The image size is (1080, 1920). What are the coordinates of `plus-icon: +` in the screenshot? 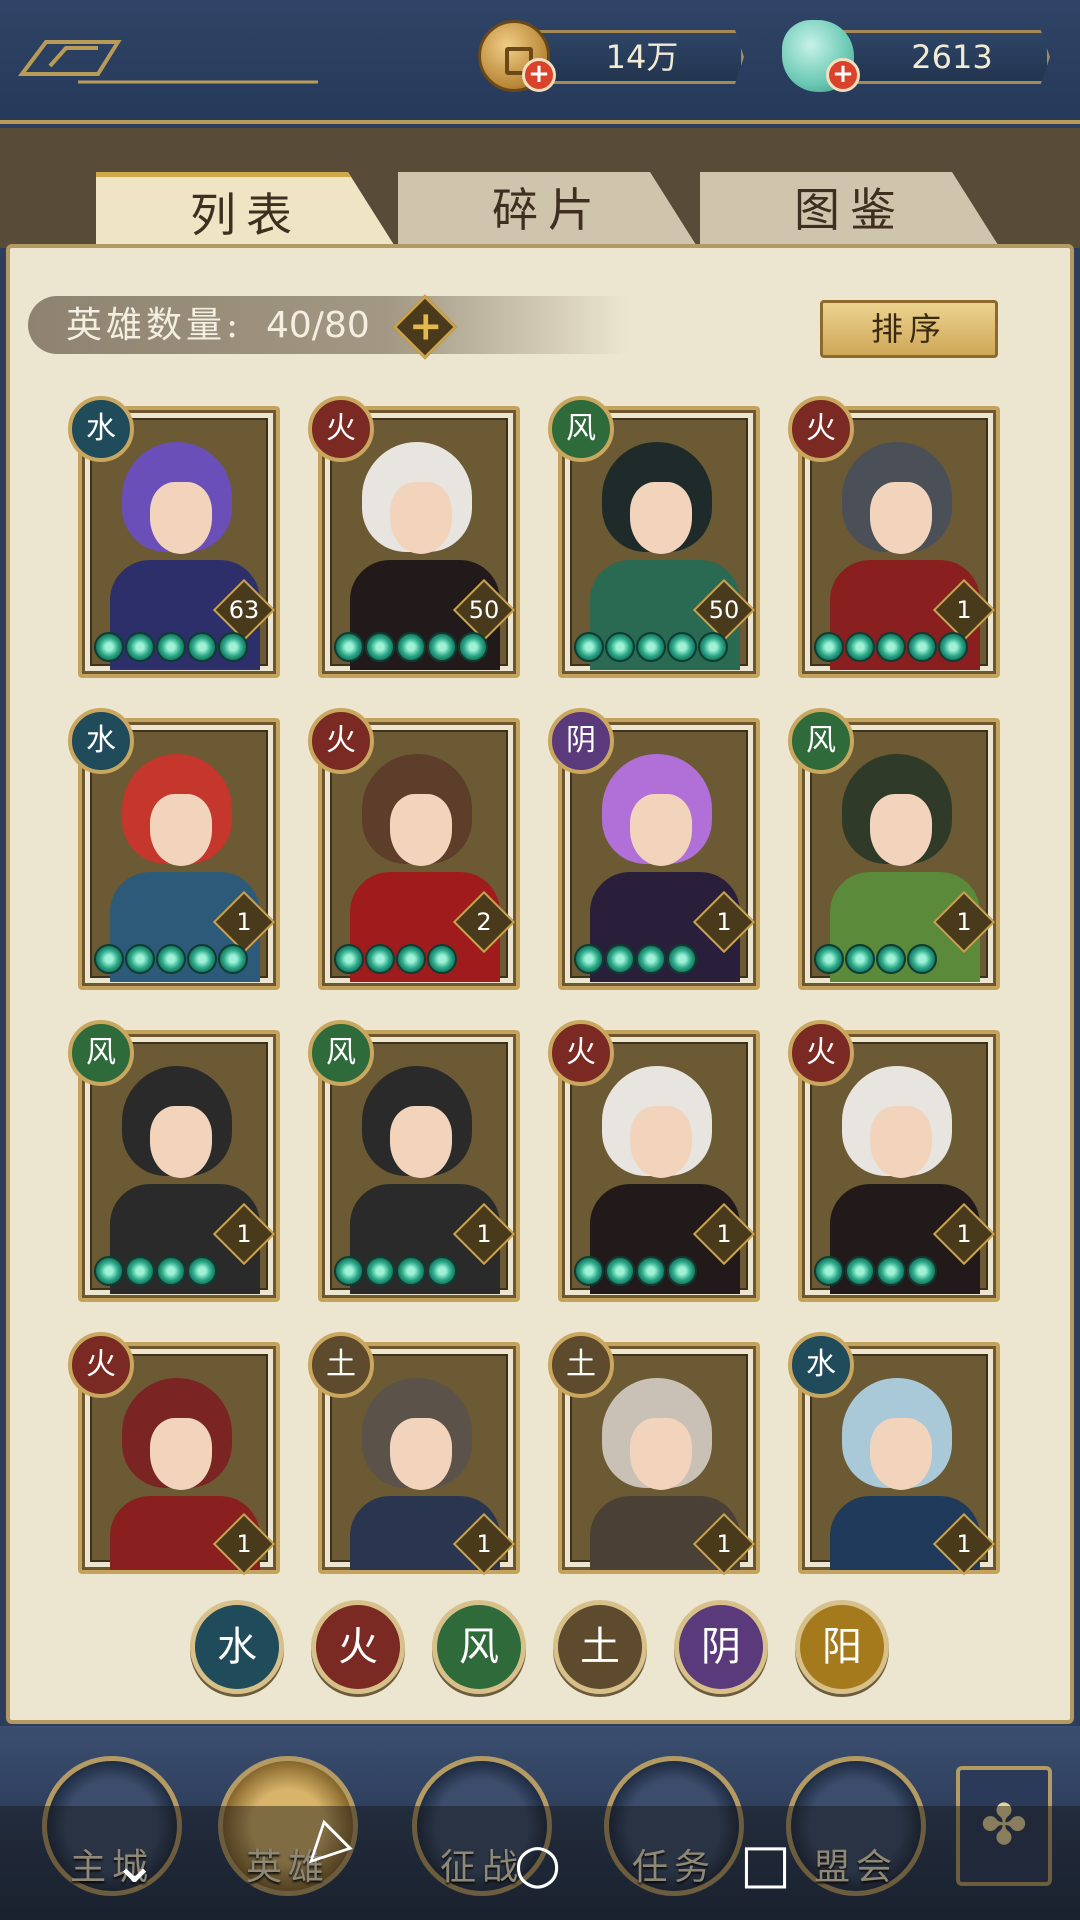 It's located at (425, 326).